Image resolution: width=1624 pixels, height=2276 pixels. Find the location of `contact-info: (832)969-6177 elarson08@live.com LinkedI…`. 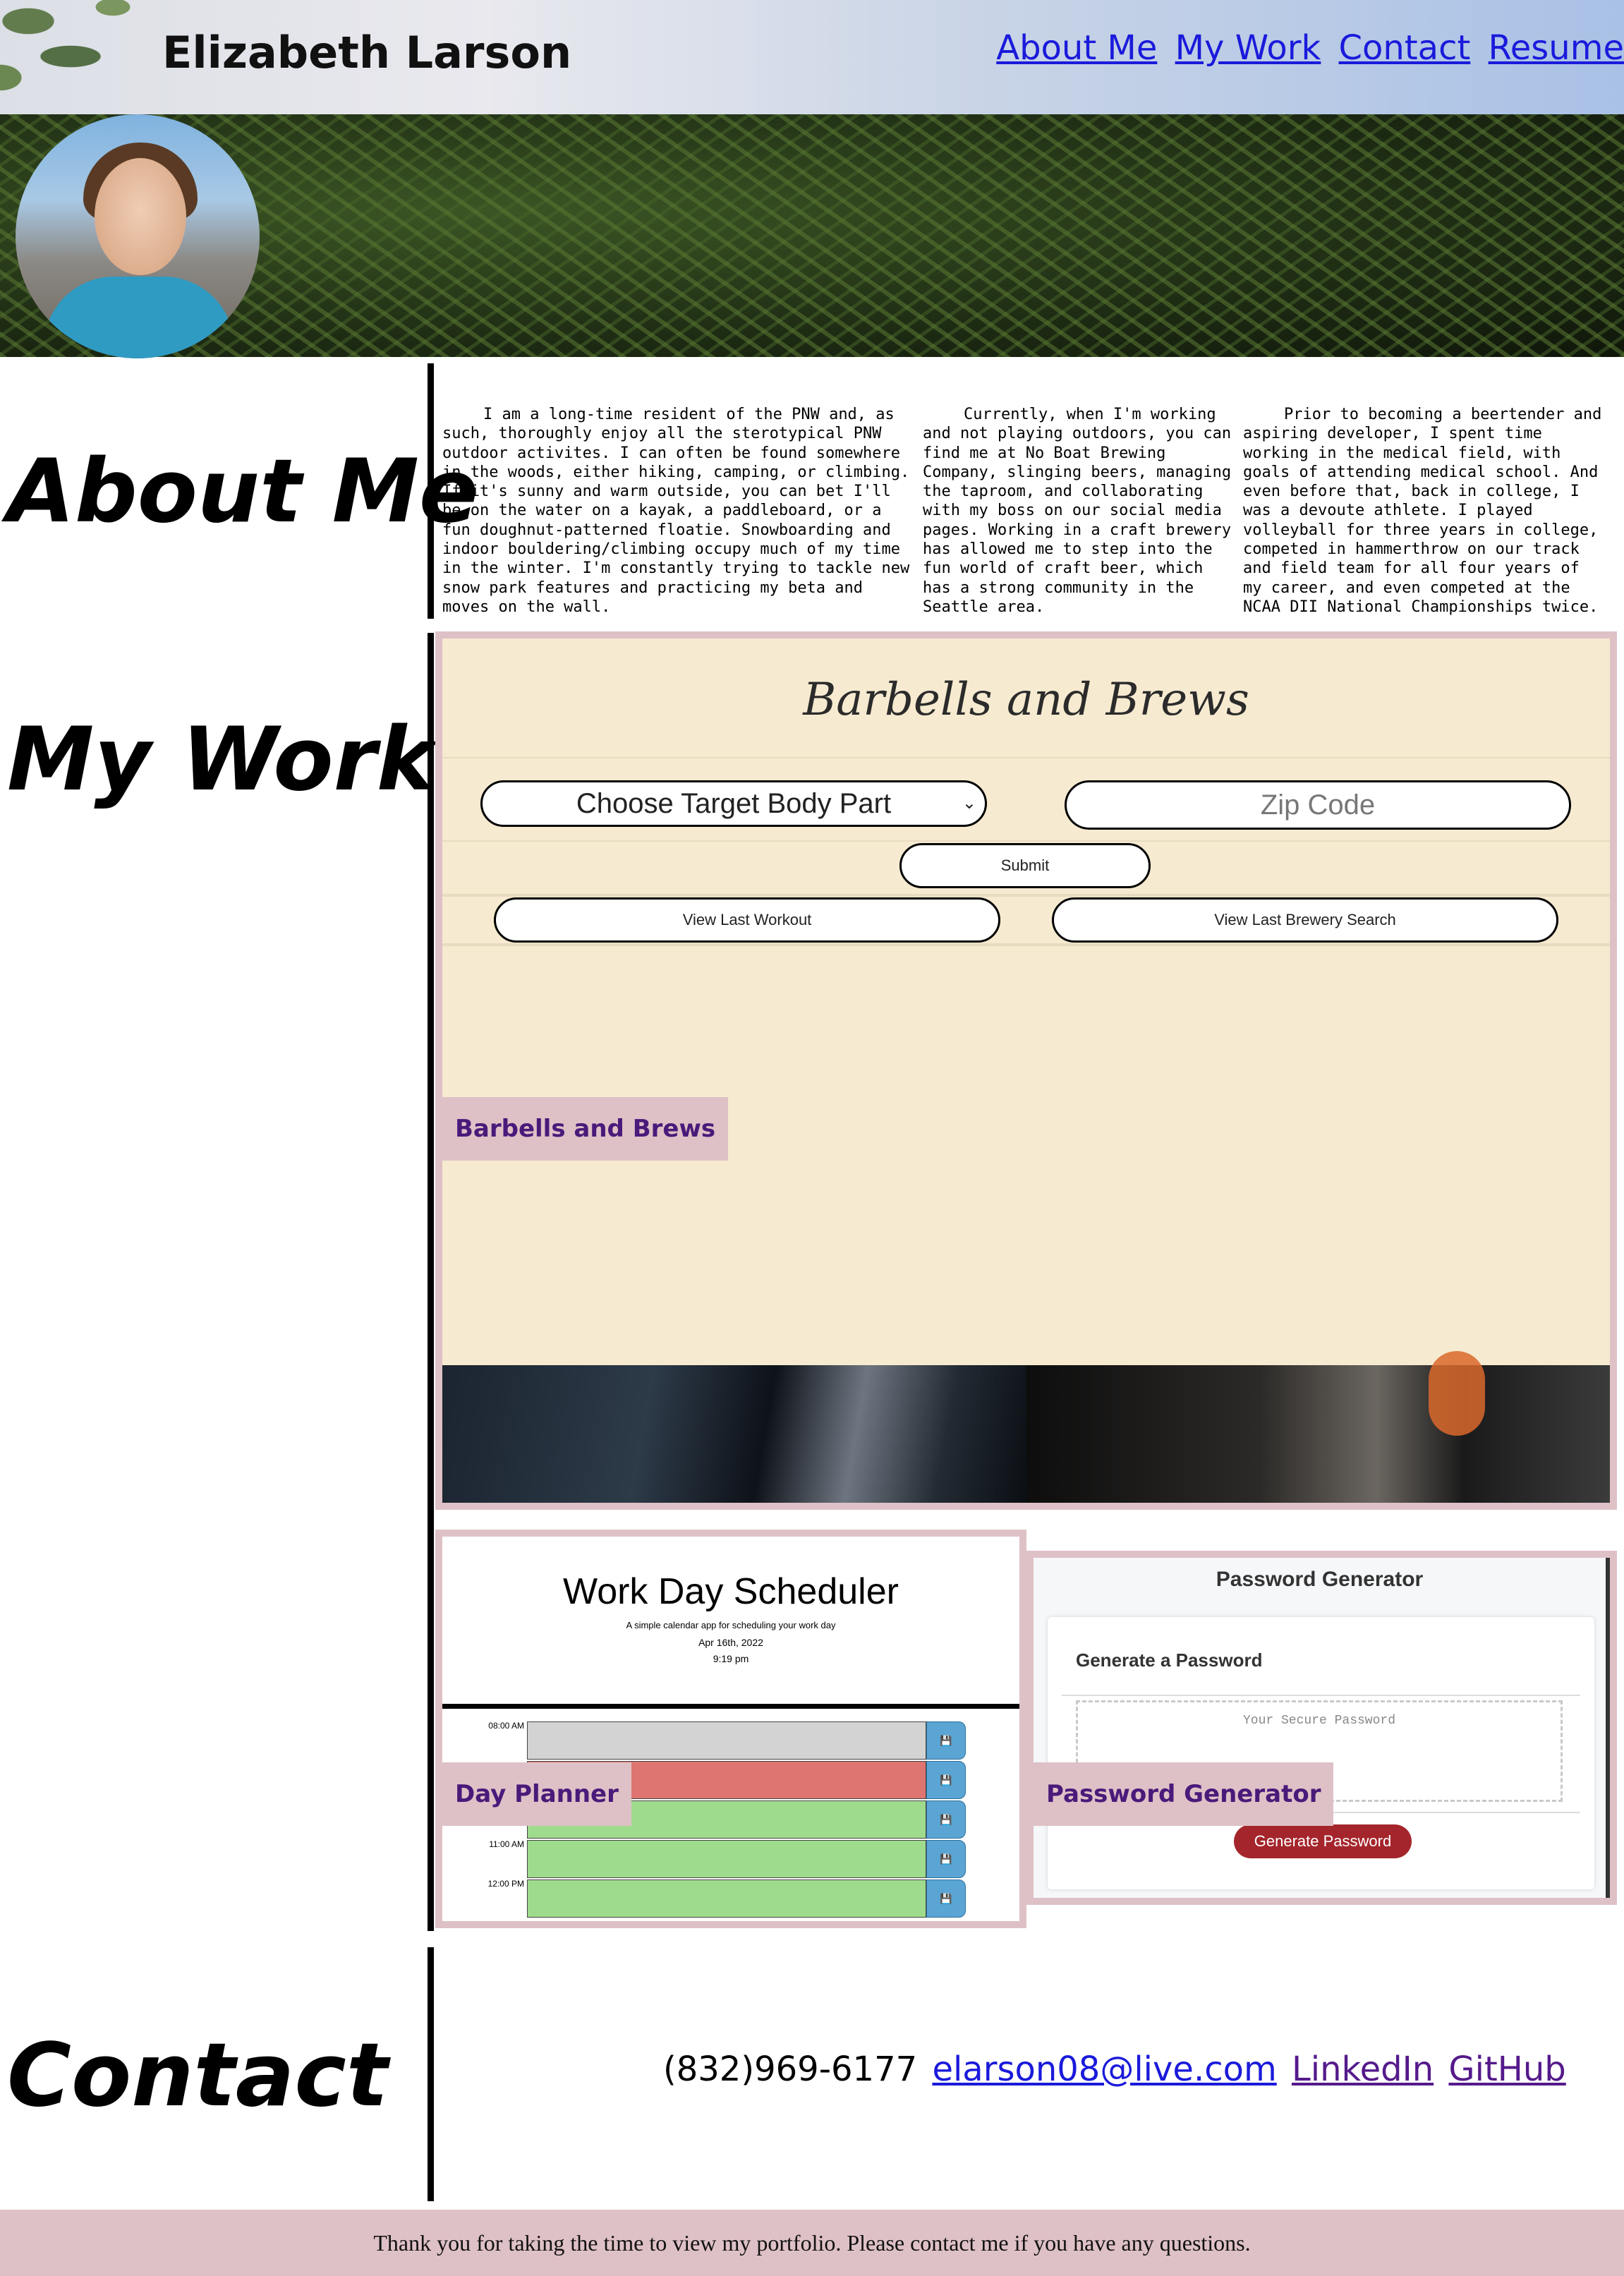

contact-info: (832)969-6177 elarson08@live.com LinkedI… is located at coordinates (1114, 2069).